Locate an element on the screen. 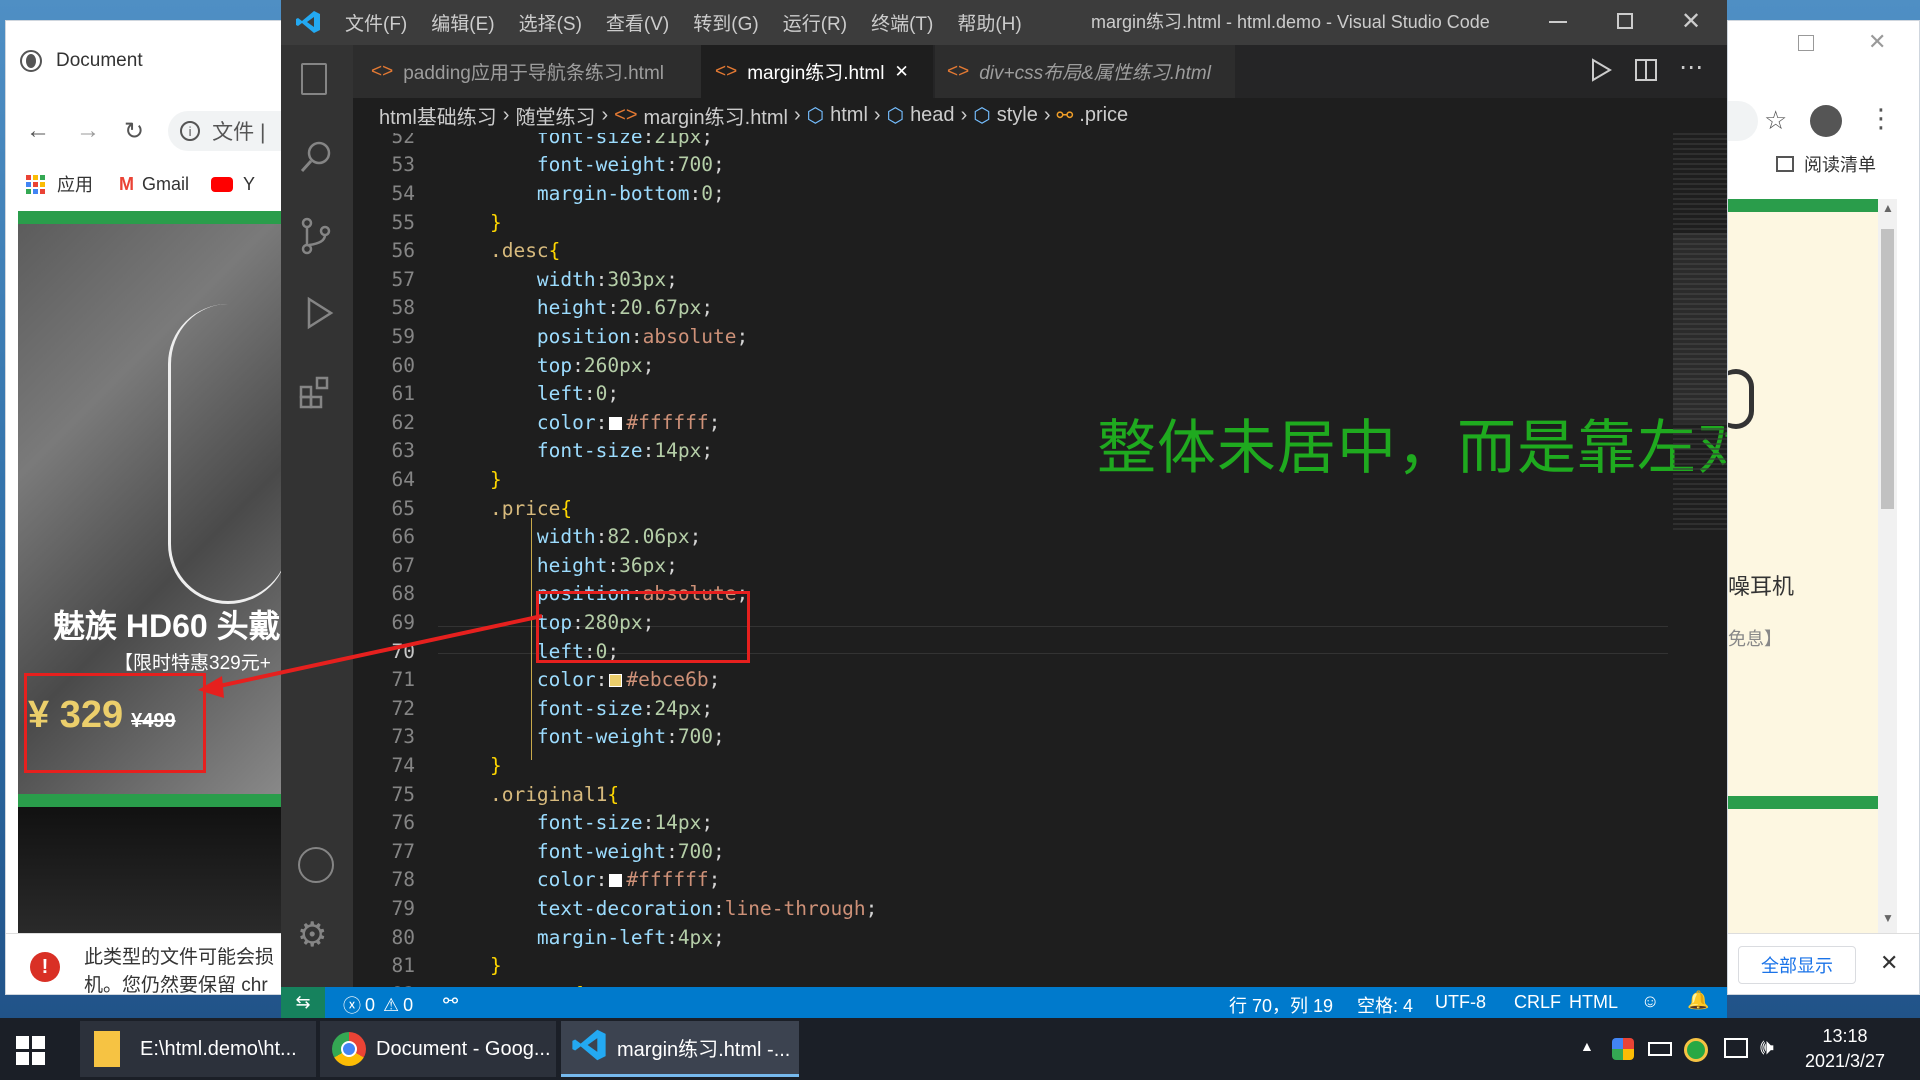 The image size is (1920, 1080). code-line: 71 color: #ebce6b; is located at coordinates (1003, 679).